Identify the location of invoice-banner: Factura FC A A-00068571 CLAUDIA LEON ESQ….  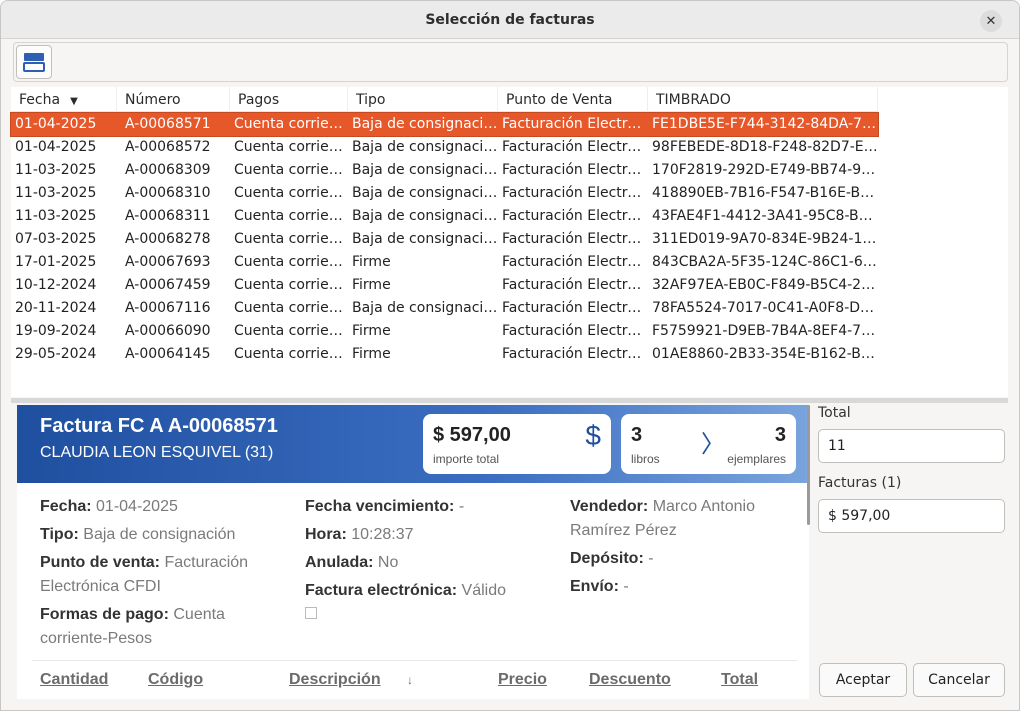
(413, 444).